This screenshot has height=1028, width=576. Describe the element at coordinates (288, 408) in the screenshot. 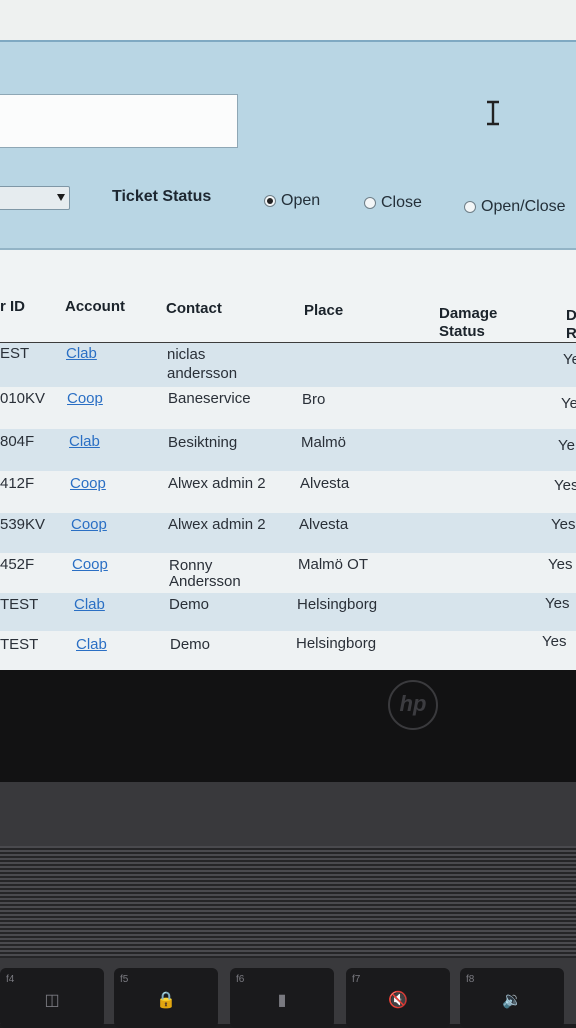

I see `table-row: 010KV Coop Baneservice Bro Ye` at that location.